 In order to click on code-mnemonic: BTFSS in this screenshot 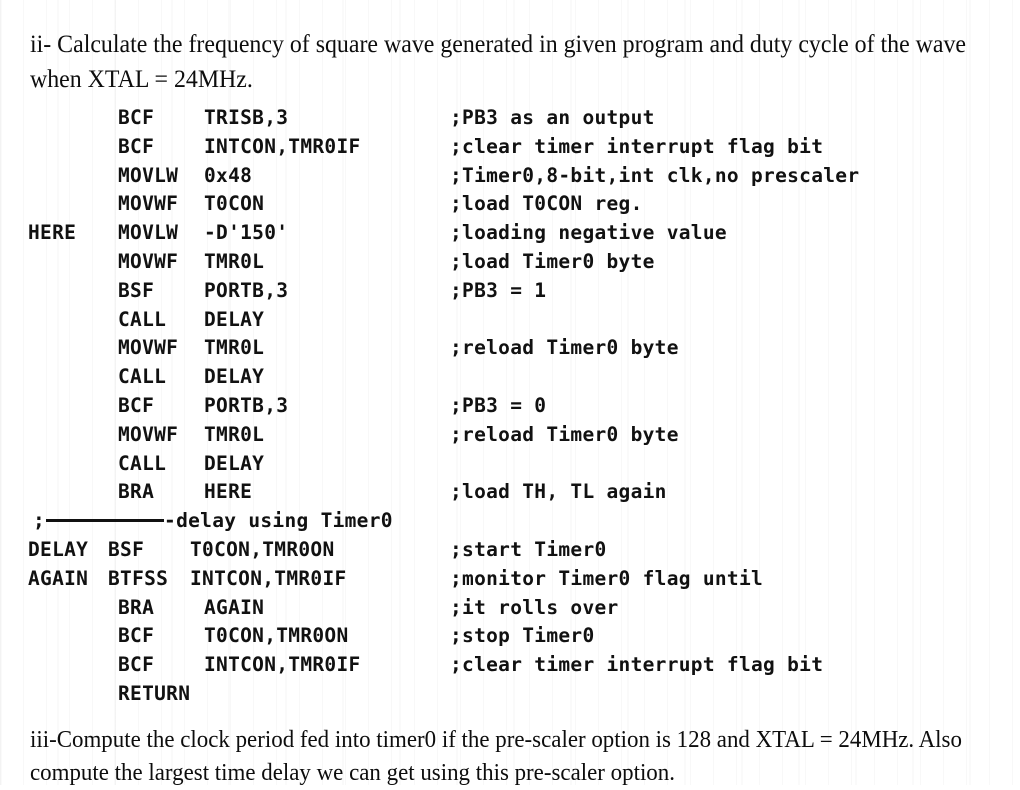, I will do `click(138, 578)`.